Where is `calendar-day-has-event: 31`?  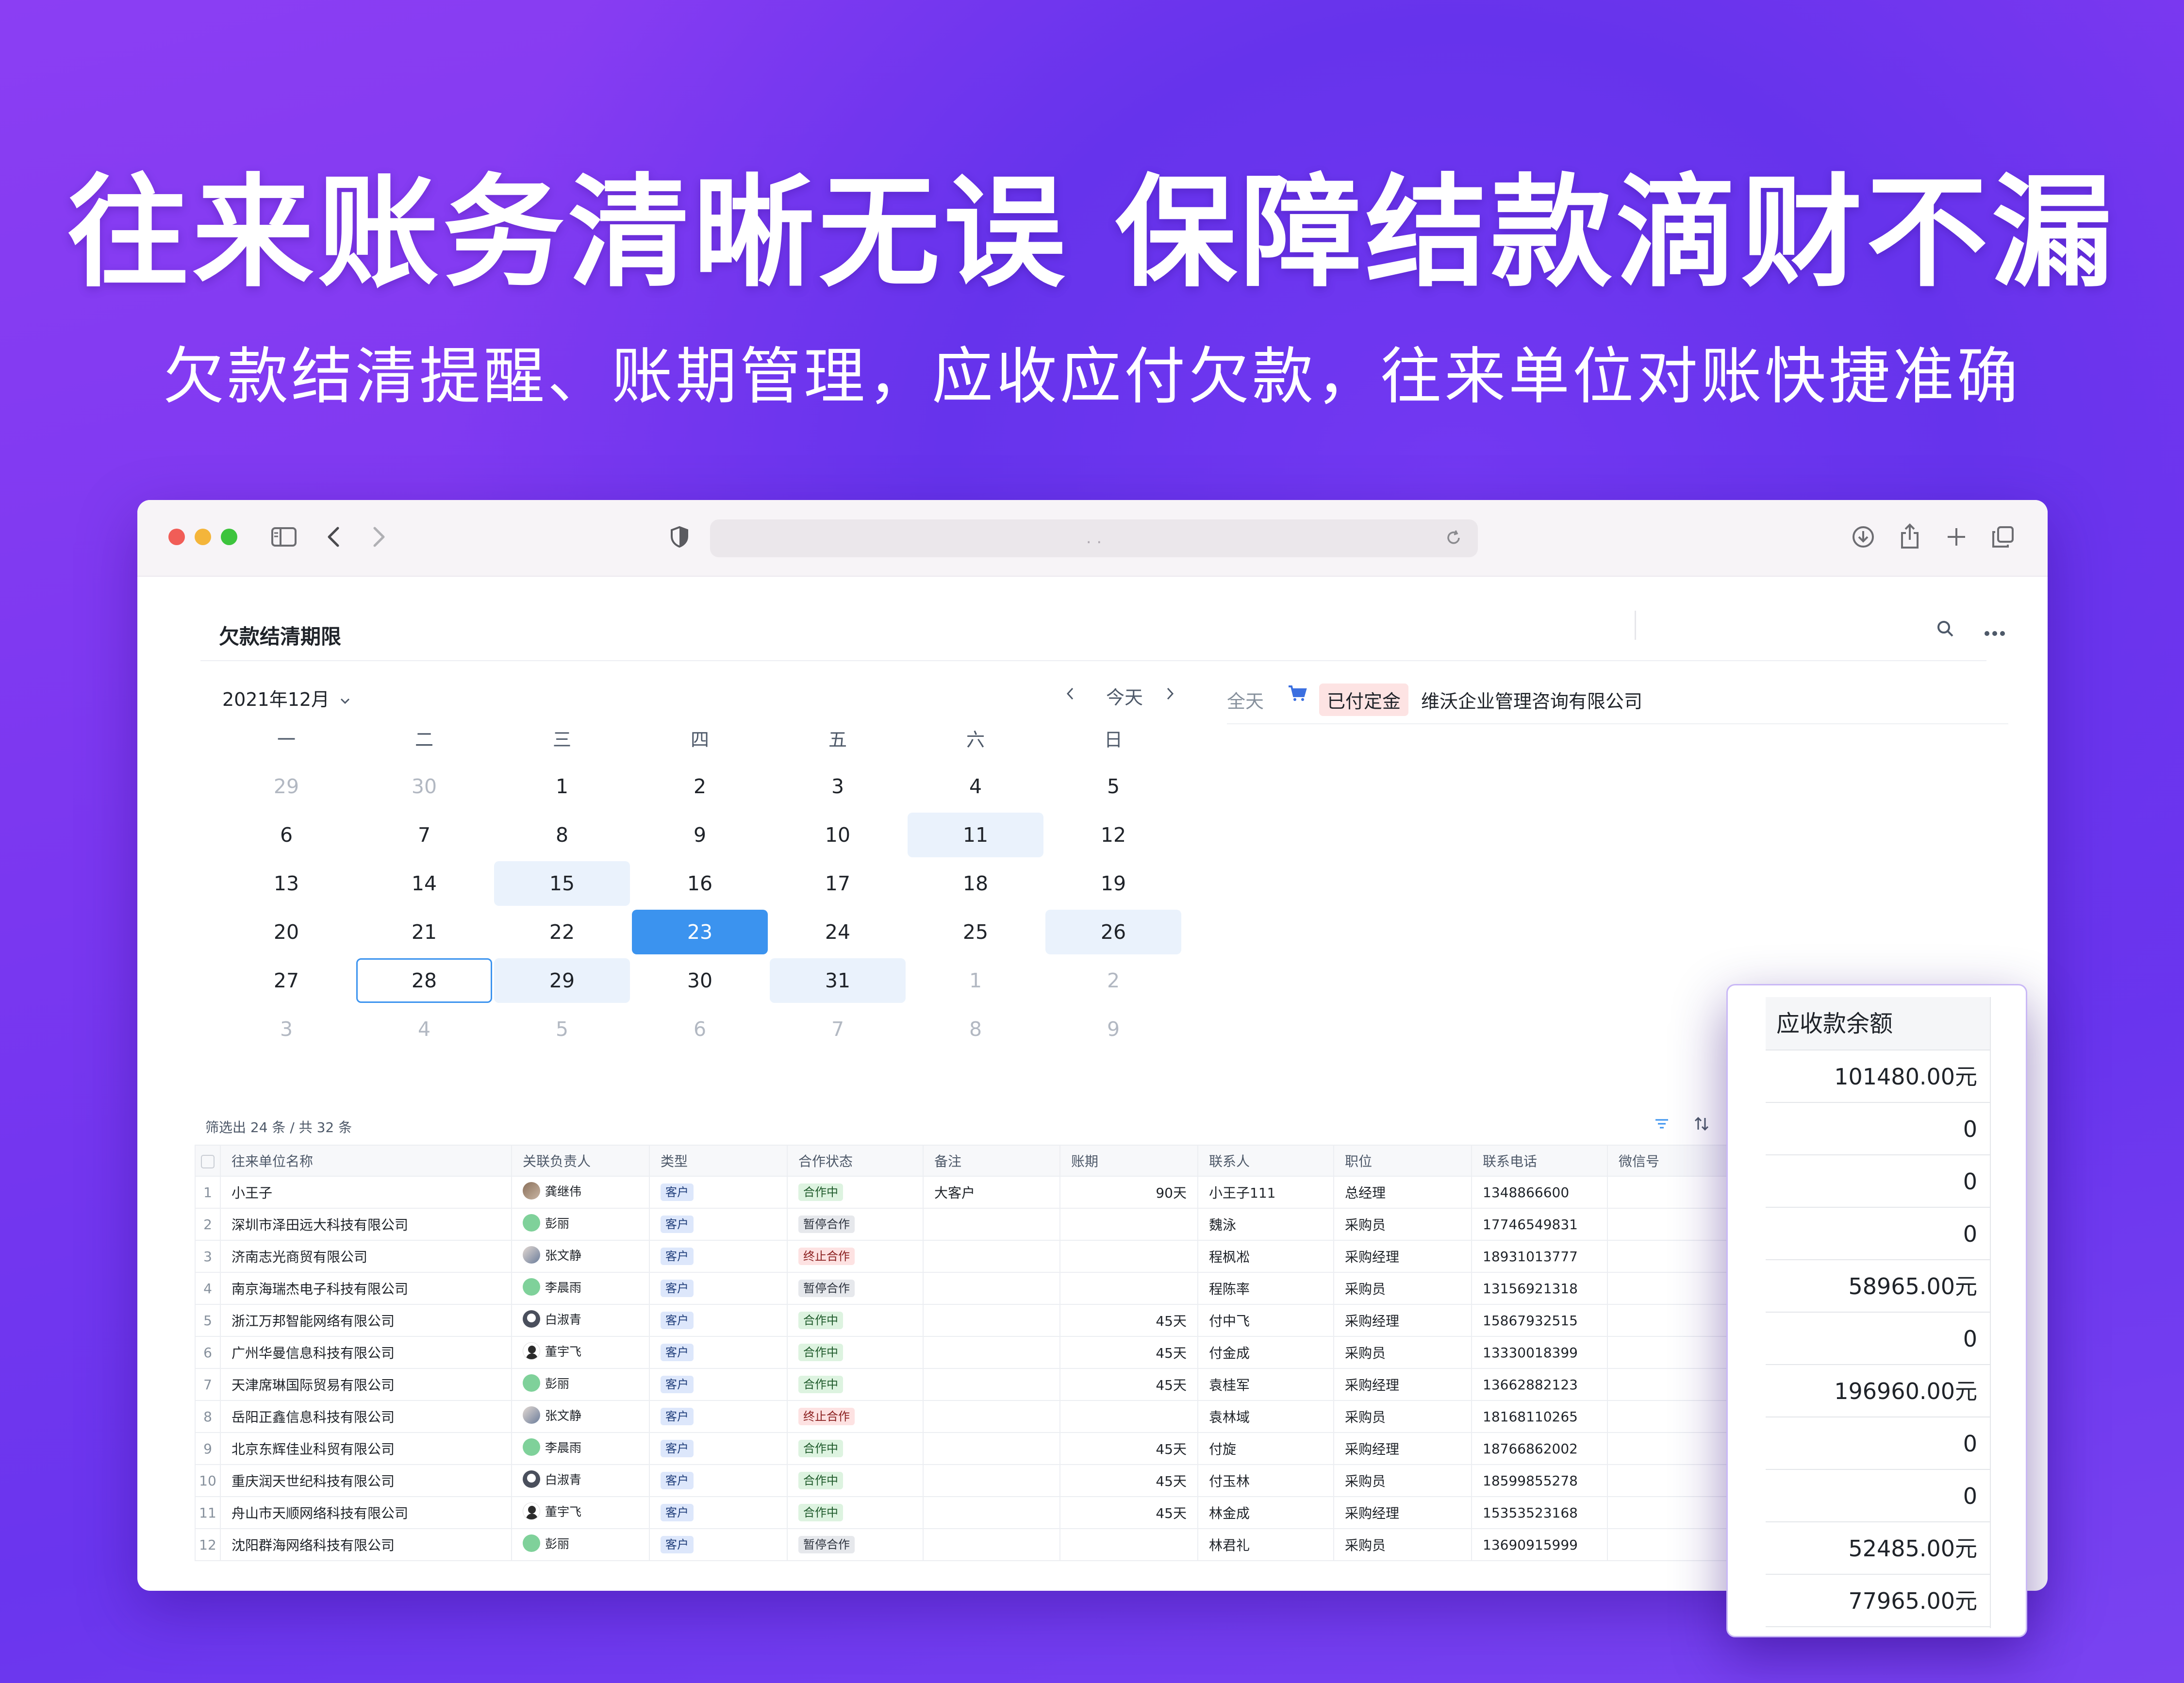 calendar-day-has-event: 31 is located at coordinates (838, 981).